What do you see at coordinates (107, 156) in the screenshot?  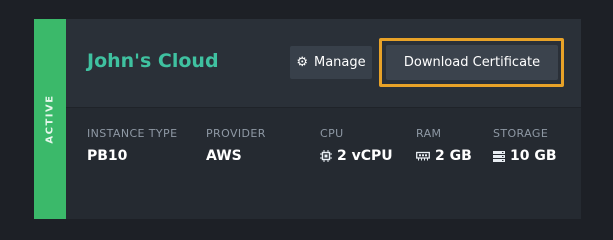 I see `spec-value-text: PB10` at bounding box center [107, 156].